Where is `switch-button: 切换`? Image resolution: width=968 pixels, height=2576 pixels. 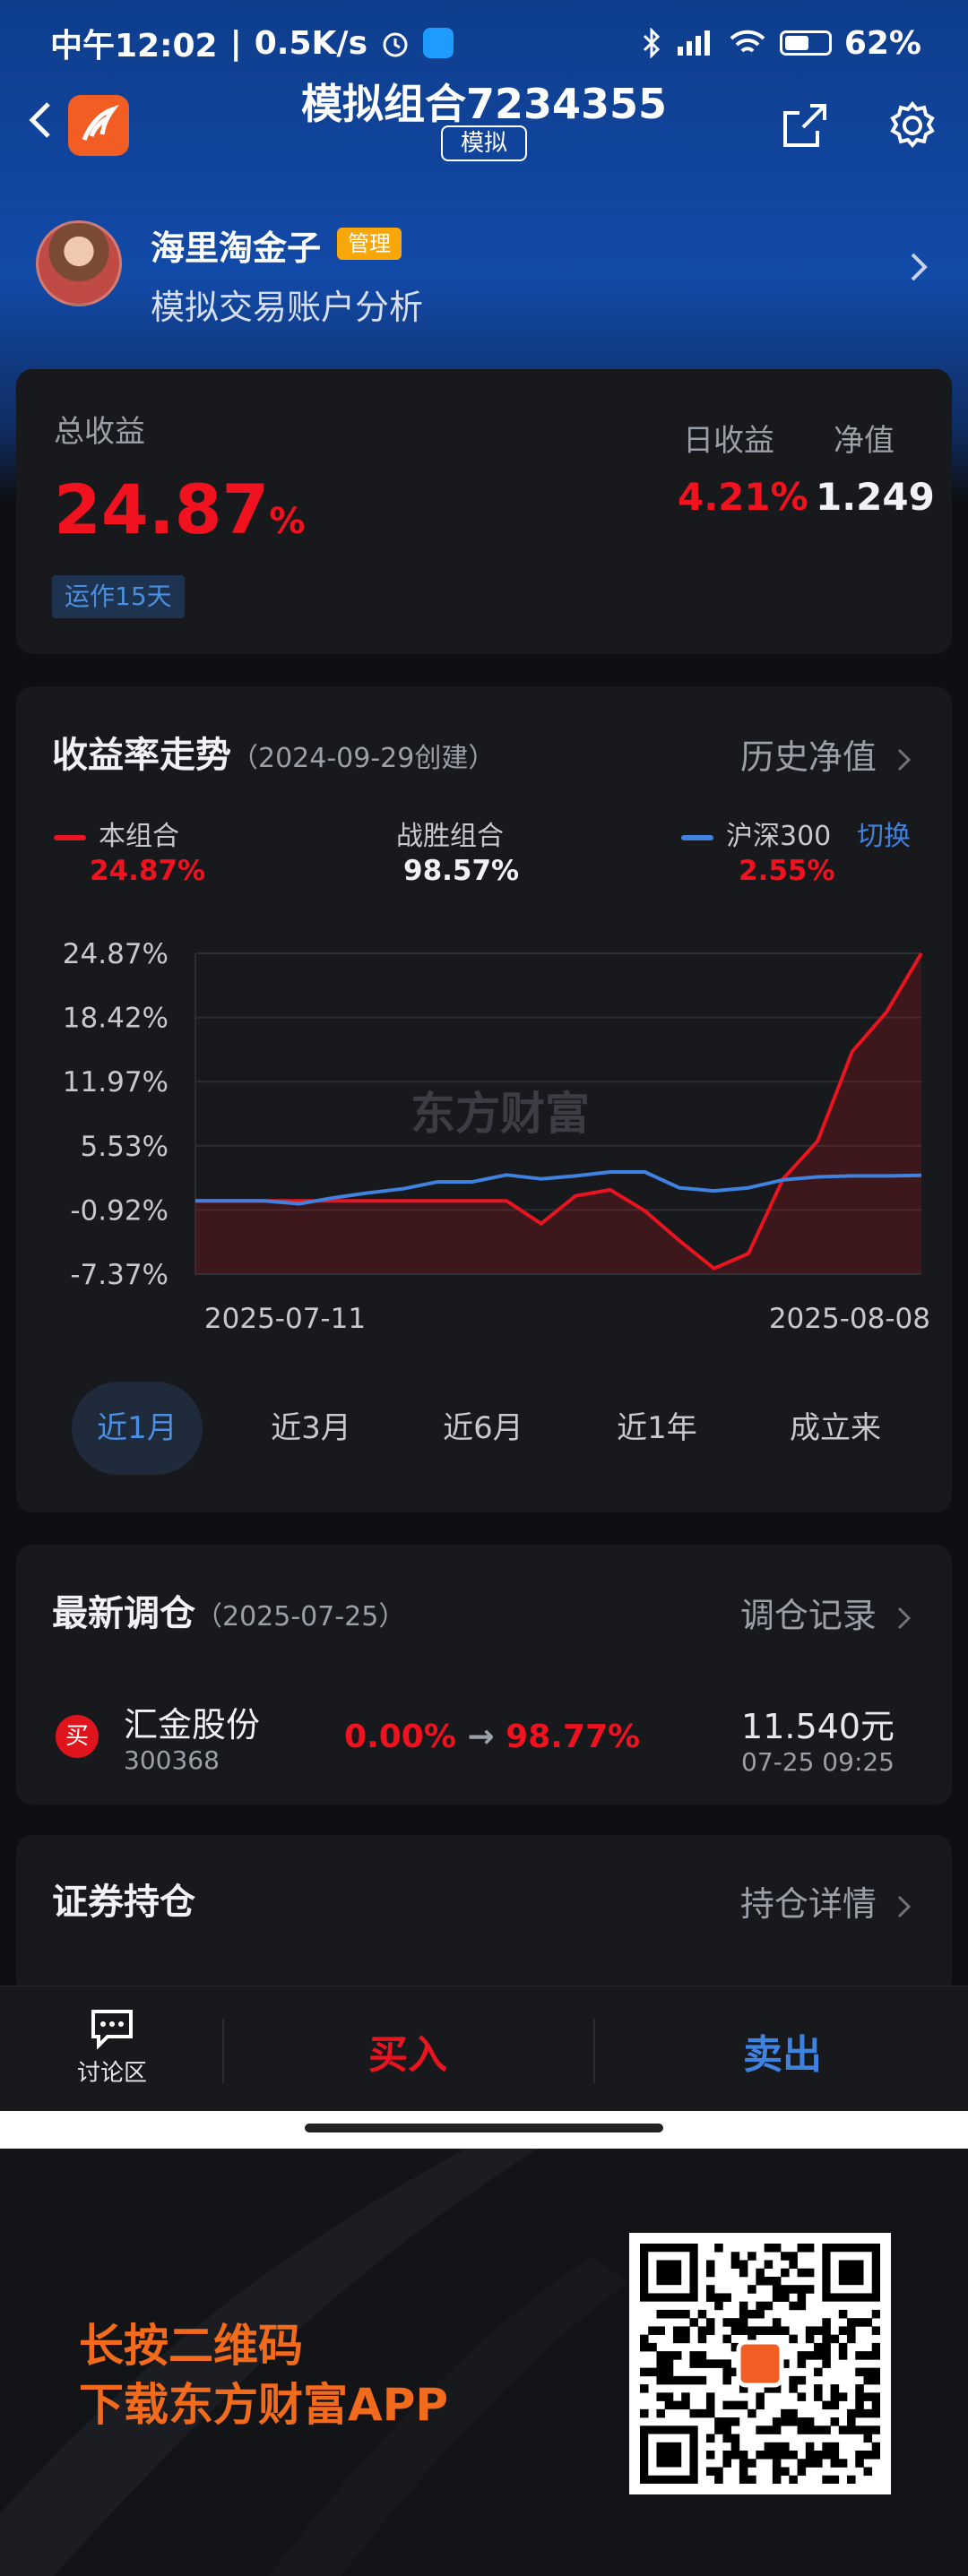
switch-button: 切换 is located at coordinates (884, 834).